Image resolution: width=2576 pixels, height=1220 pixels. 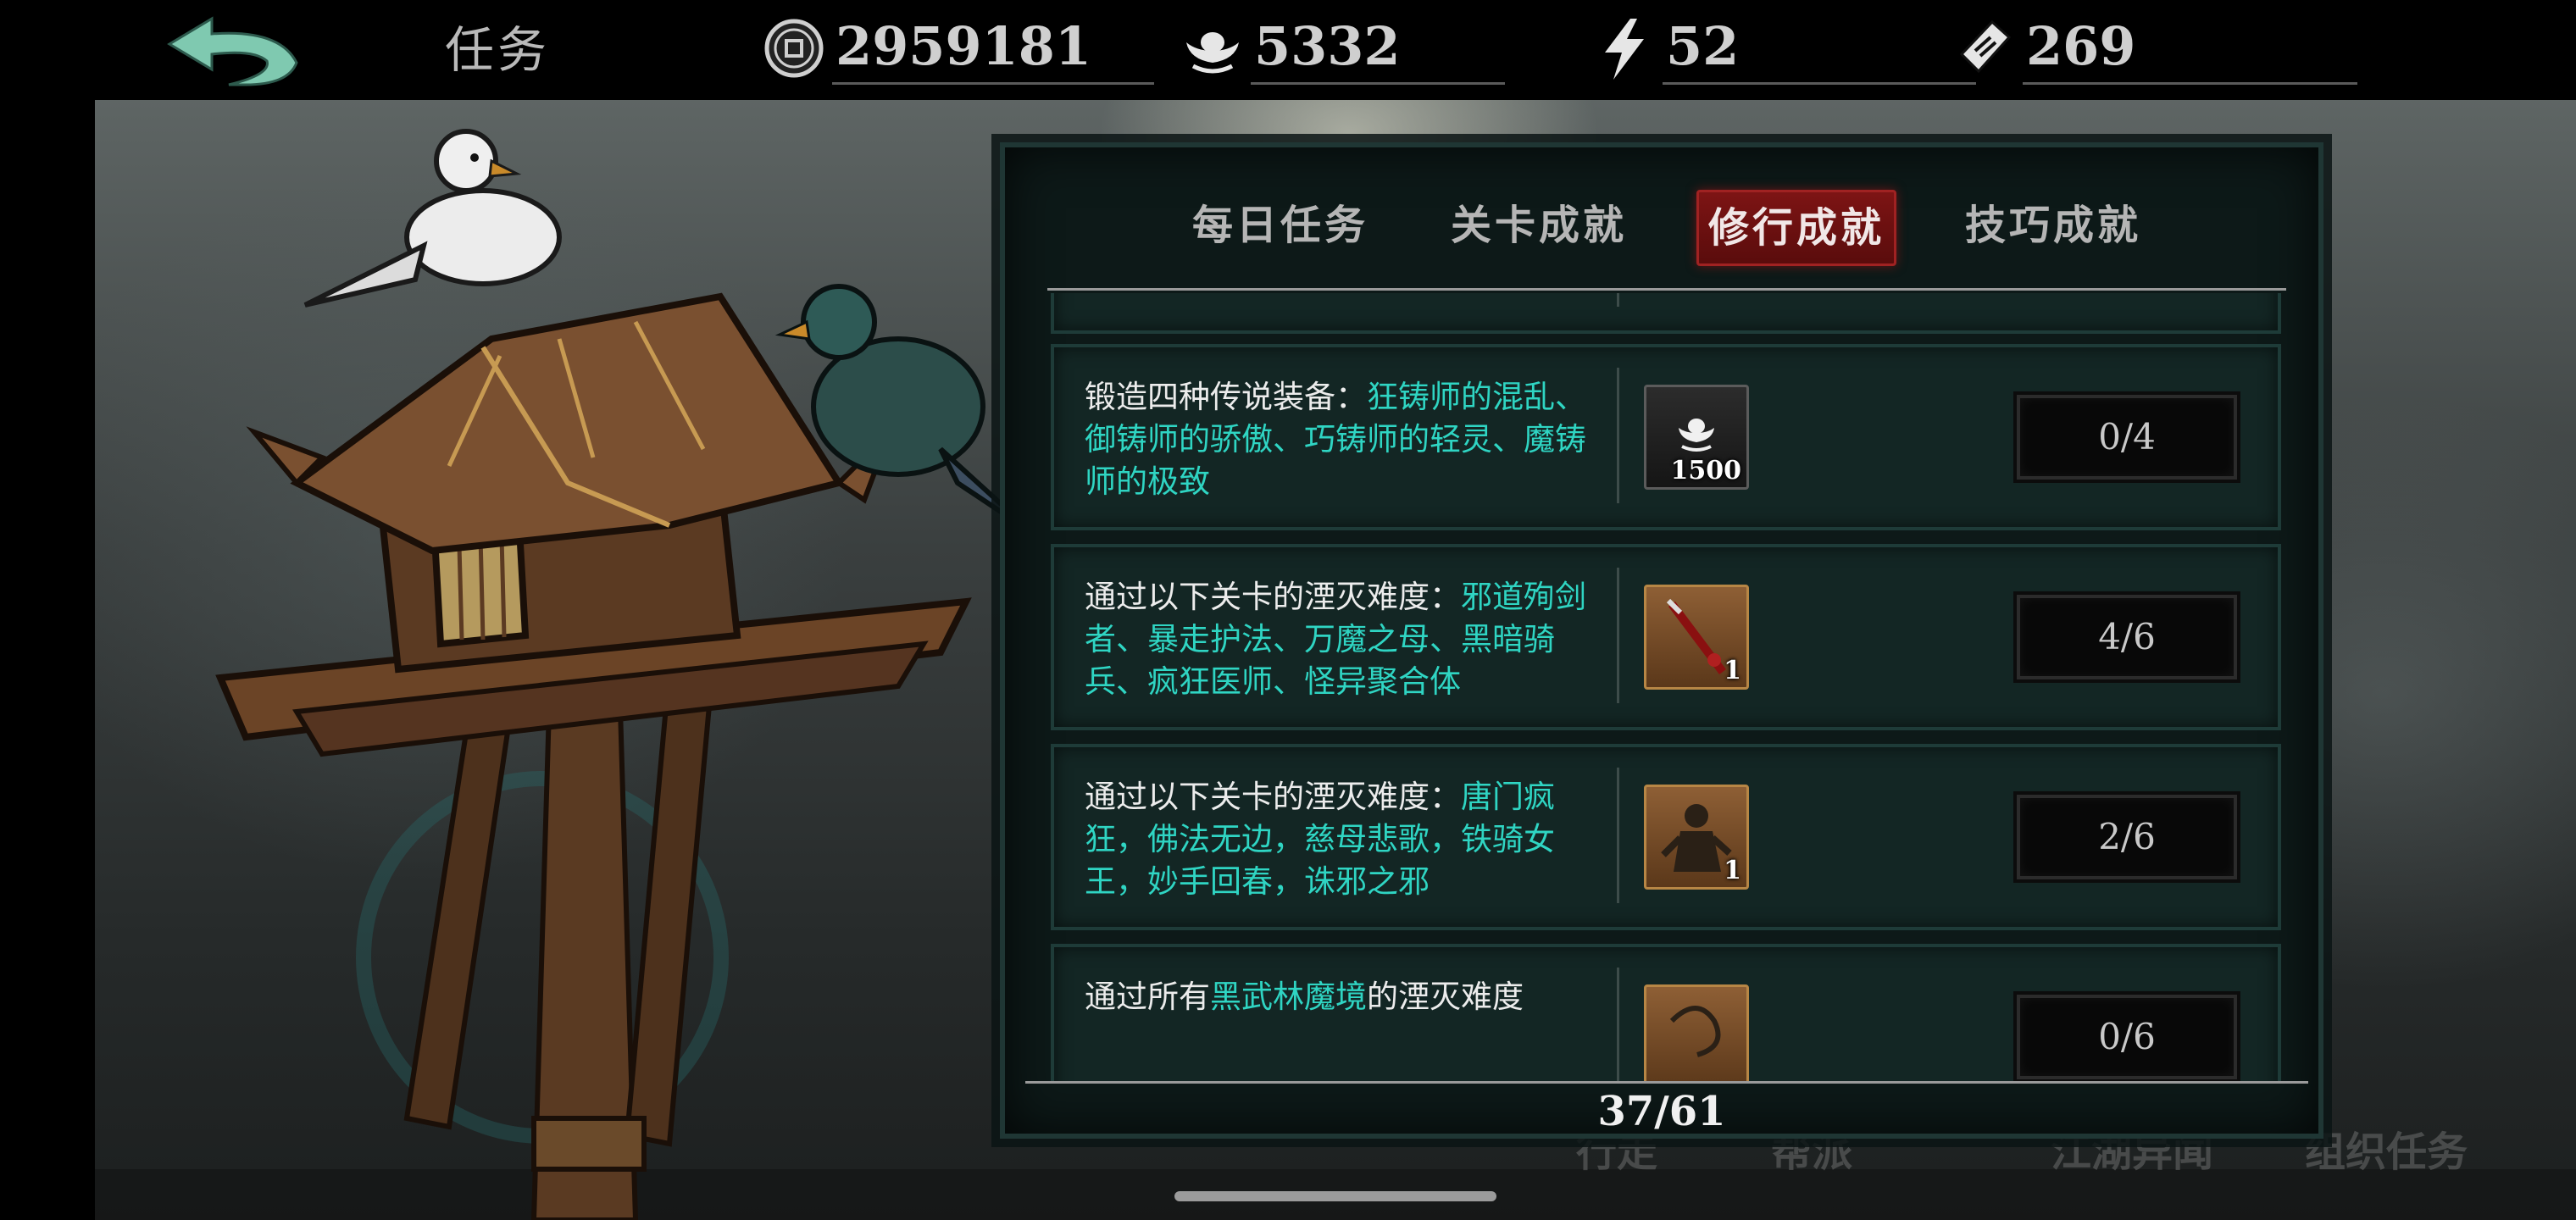 What do you see at coordinates (1666, 313) in the screenshot?
I see `task-row: 5 20` at bounding box center [1666, 313].